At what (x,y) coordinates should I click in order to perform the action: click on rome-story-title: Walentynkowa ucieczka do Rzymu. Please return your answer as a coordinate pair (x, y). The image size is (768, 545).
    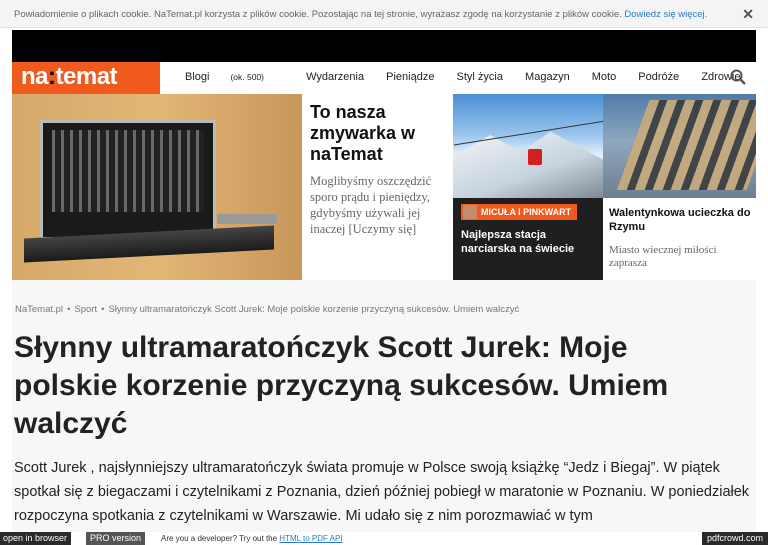
    Looking at the image, I should click on (681, 220).